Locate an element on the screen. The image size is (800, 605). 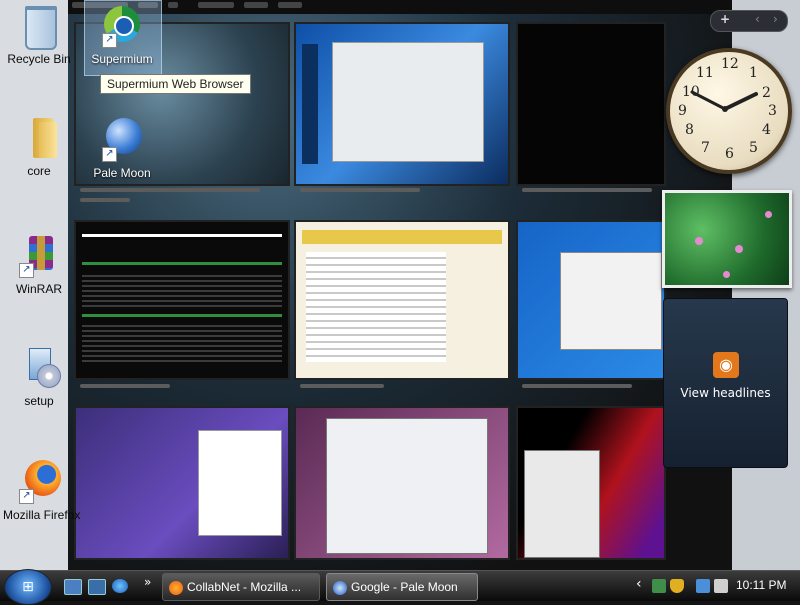
desktop-icon-pale-moon: ↗ Pale Moon is located at coordinates (122, 149).